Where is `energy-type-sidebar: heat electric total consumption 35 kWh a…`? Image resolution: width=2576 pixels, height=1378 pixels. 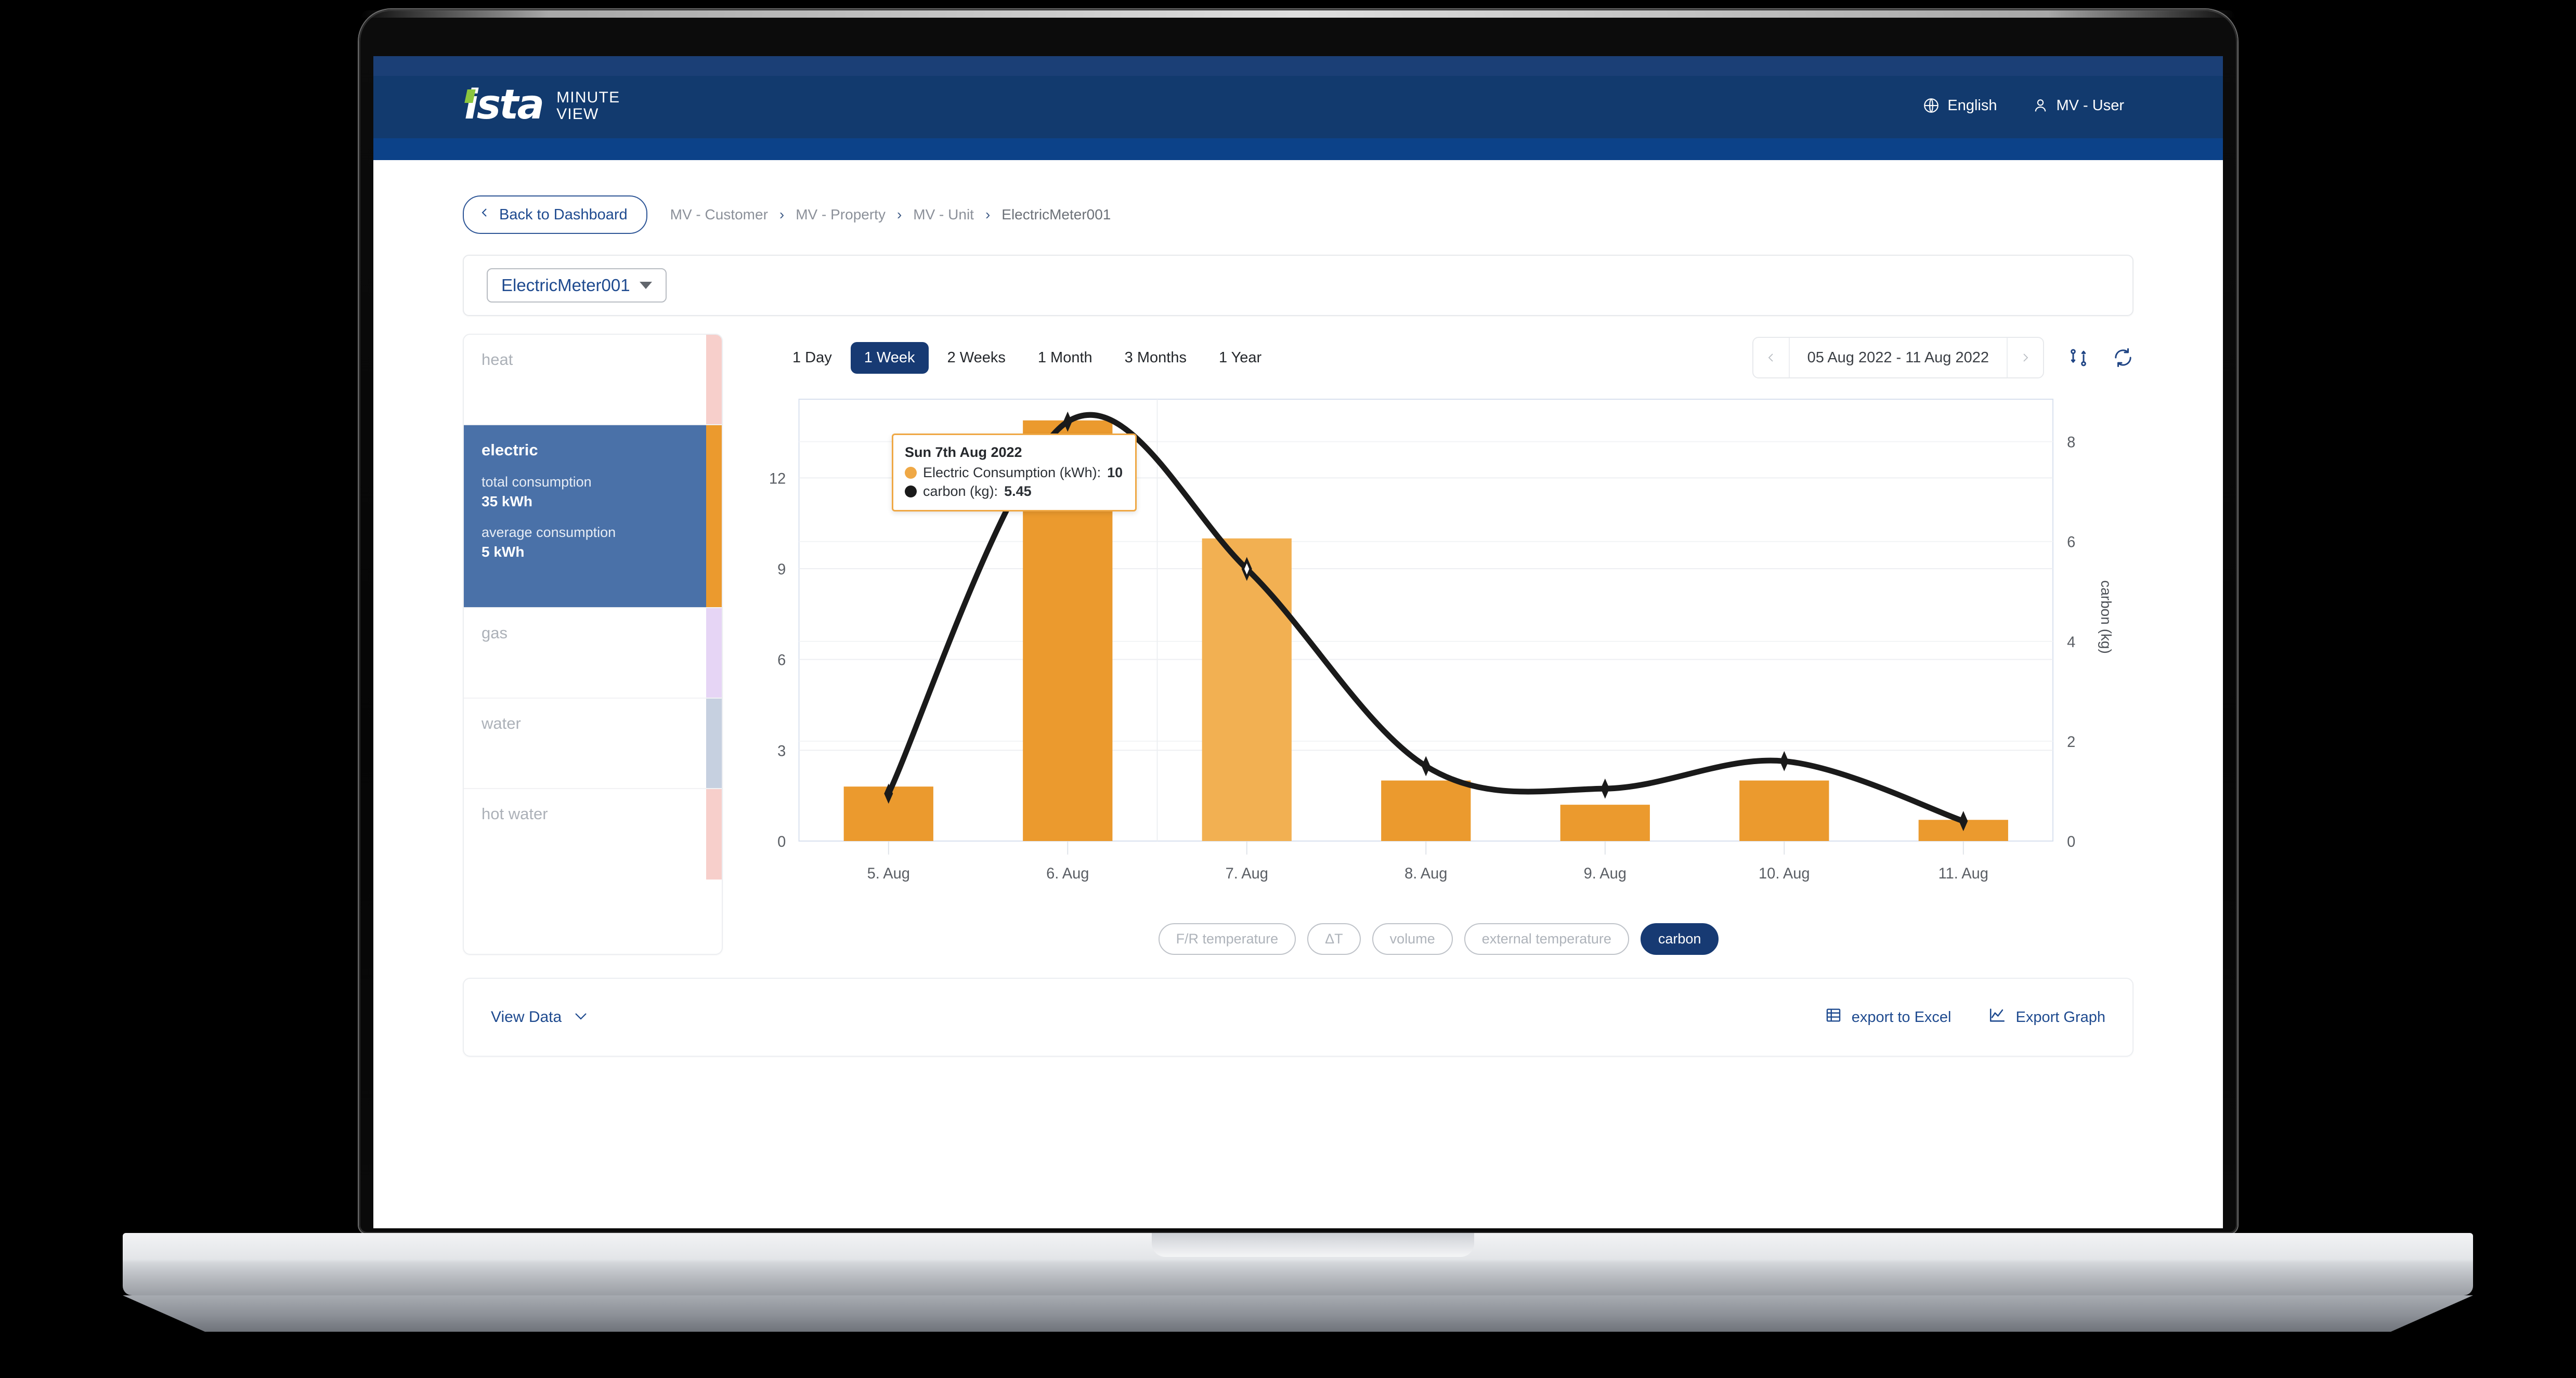
energy-type-sidebar: heat electric total consumption 35 kWh a… is located at coordinates (593, 644).